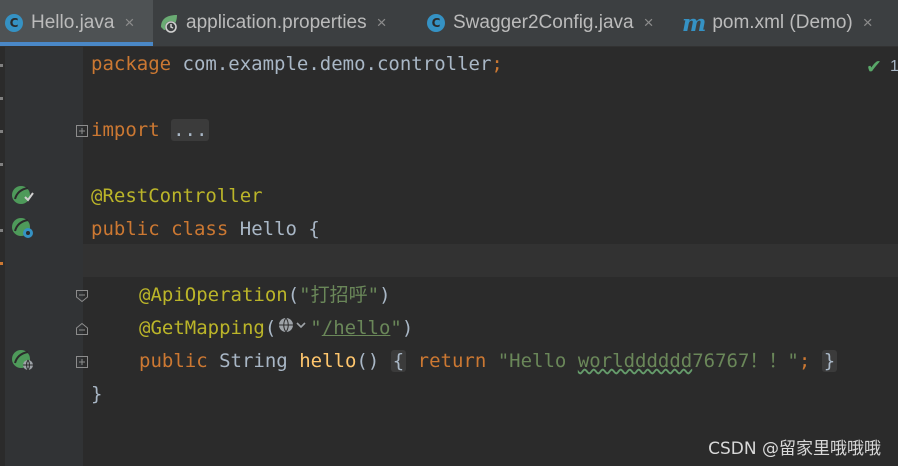 The height and width of the screenshot is (466, 898). What do you see at coordinates (398, 361) in the screenshot?
I see `method-fold-open: {` at bounding box center [398, 361].